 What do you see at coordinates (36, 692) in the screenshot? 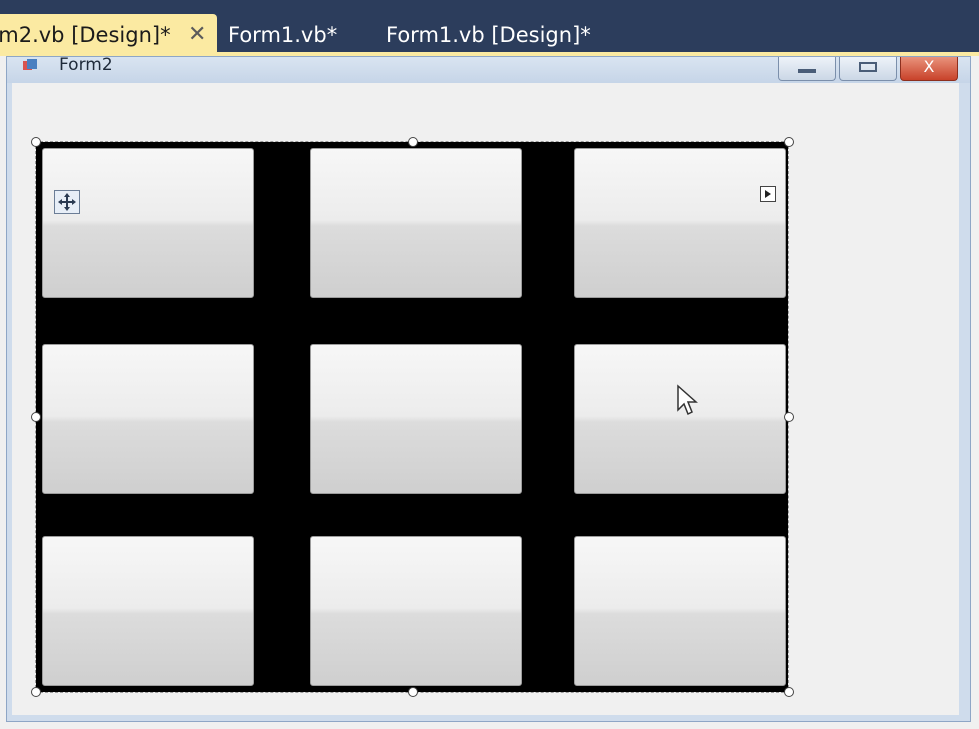
I see `resize-handle-bottom-left` at bounding box center [36, 692].